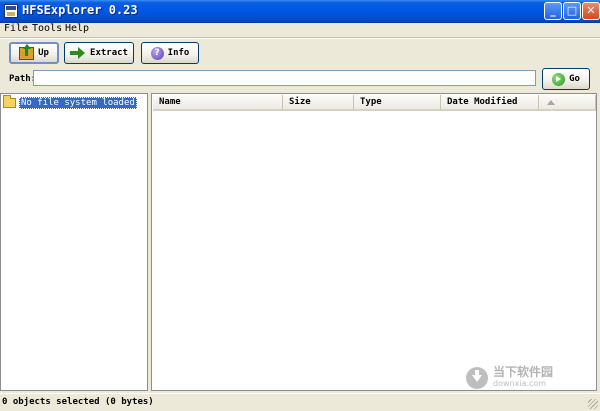 The image size is (600, 411). I want to click on sort-ascending-icon, so click(551, 102).